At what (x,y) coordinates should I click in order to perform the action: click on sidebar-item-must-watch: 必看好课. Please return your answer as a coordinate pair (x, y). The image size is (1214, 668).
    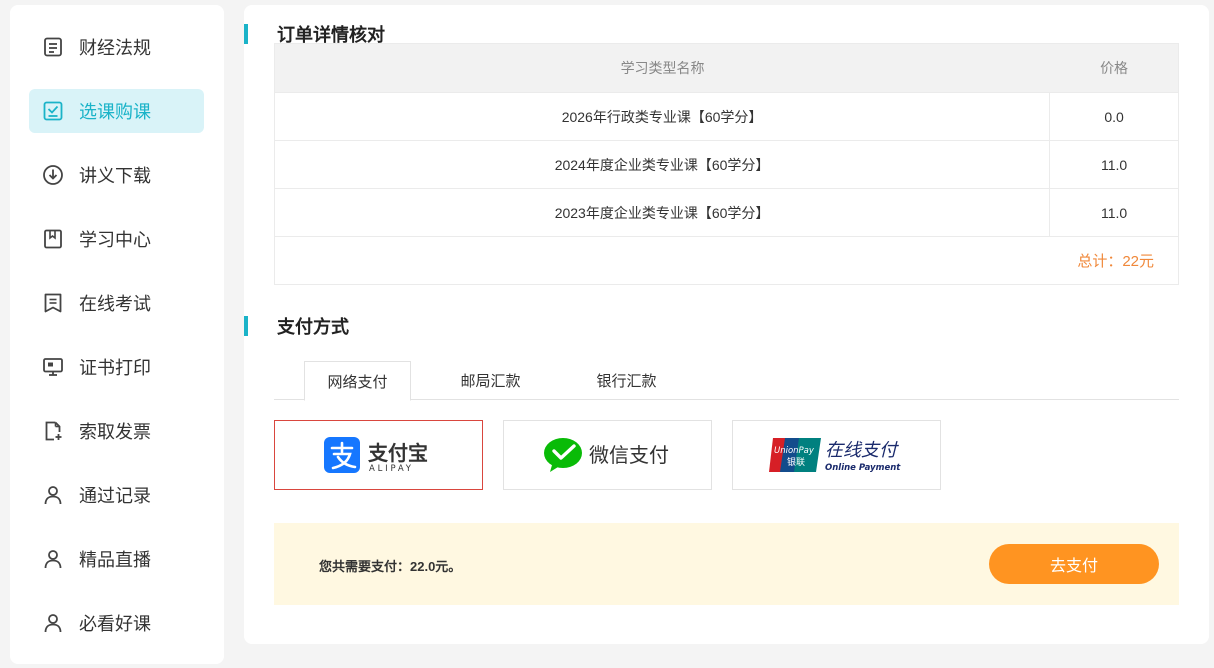
    Looking at the image, I should click on (116, 623).